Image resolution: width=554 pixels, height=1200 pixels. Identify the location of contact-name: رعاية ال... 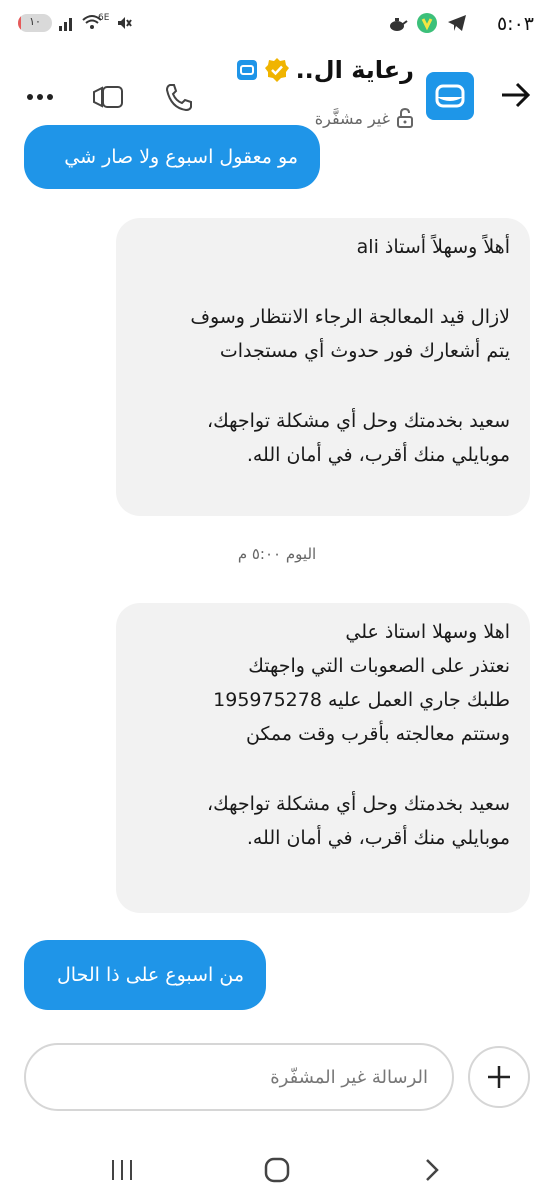
(354, 70).